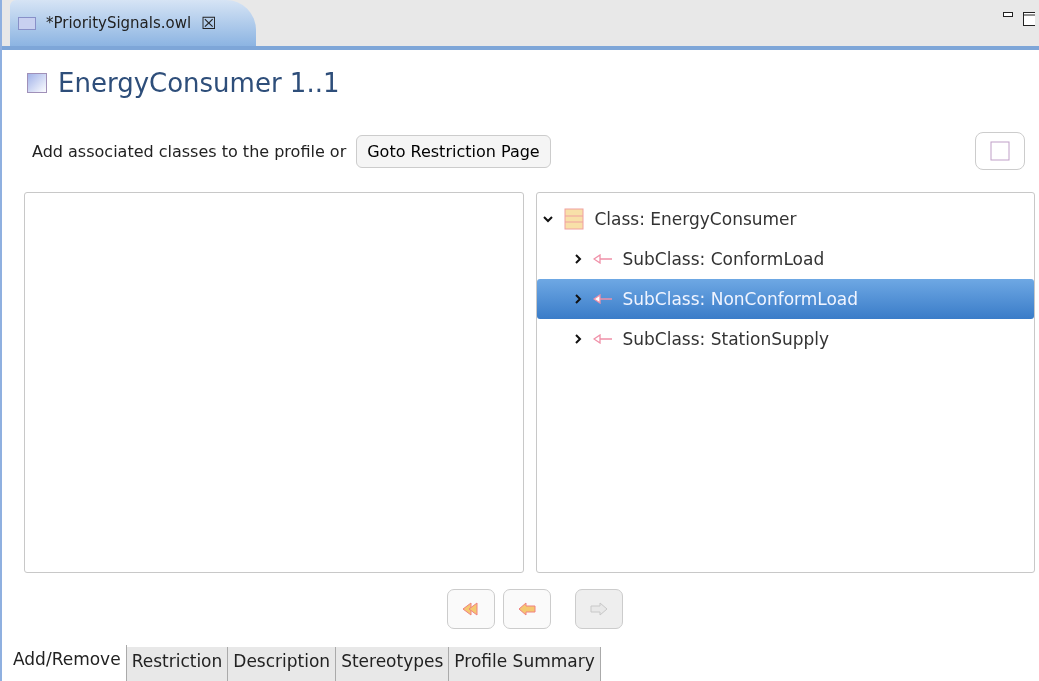  Describe the element at coordinates (199, 83) in the screenshot. I see `page-title: EnergyConsumer 1..1` at that location.